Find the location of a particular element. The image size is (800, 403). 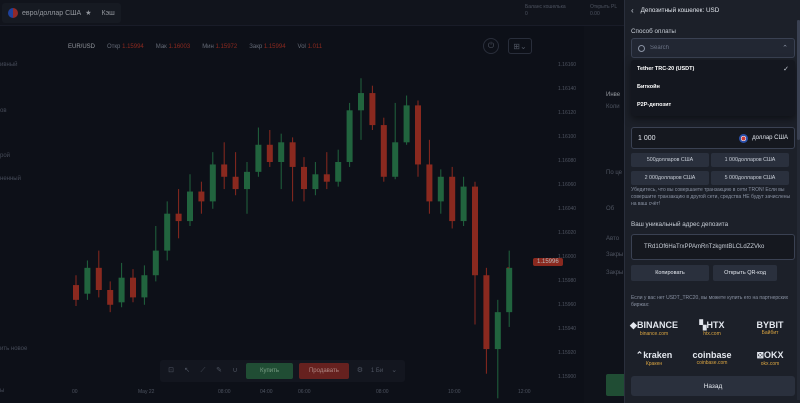

kraken-link: Кракен is located at coordinates (654, 364).